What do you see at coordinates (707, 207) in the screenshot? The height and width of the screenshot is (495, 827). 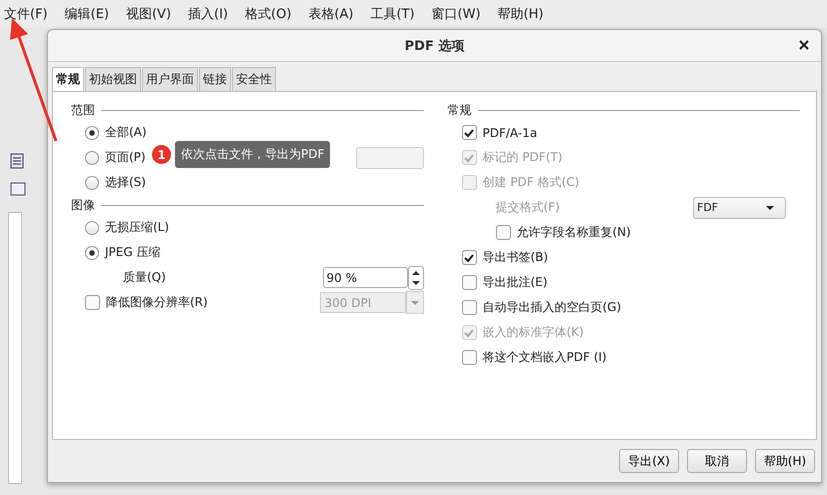 I see `dropdown-value: FDF` at bounding box center [707, 207].